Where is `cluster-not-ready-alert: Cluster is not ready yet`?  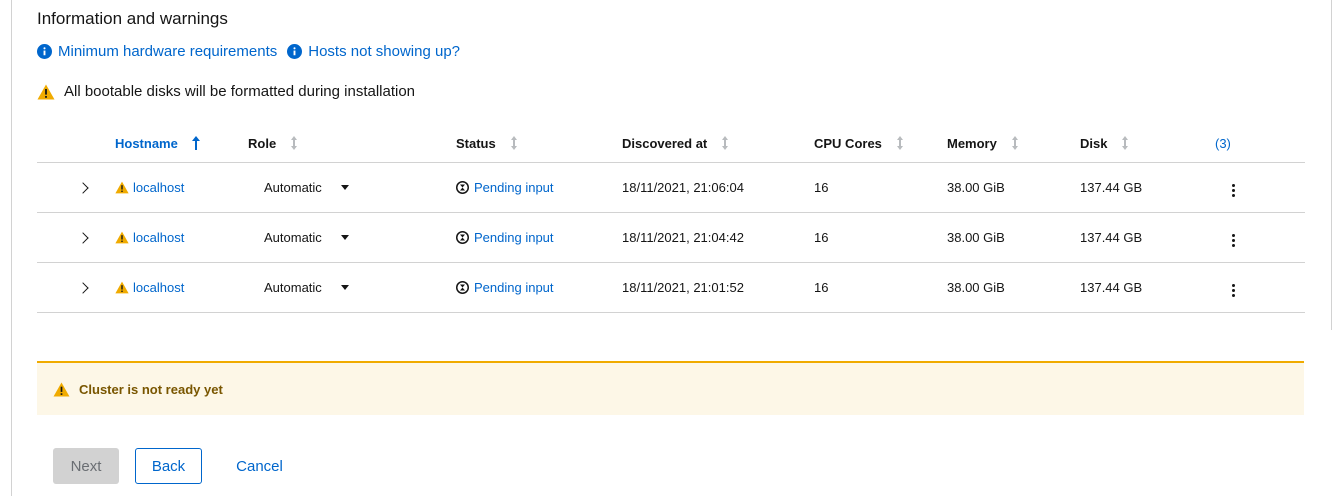
cluster-not-ready-alert: Cluster is not ready yet is located at coordinates (670, 388).